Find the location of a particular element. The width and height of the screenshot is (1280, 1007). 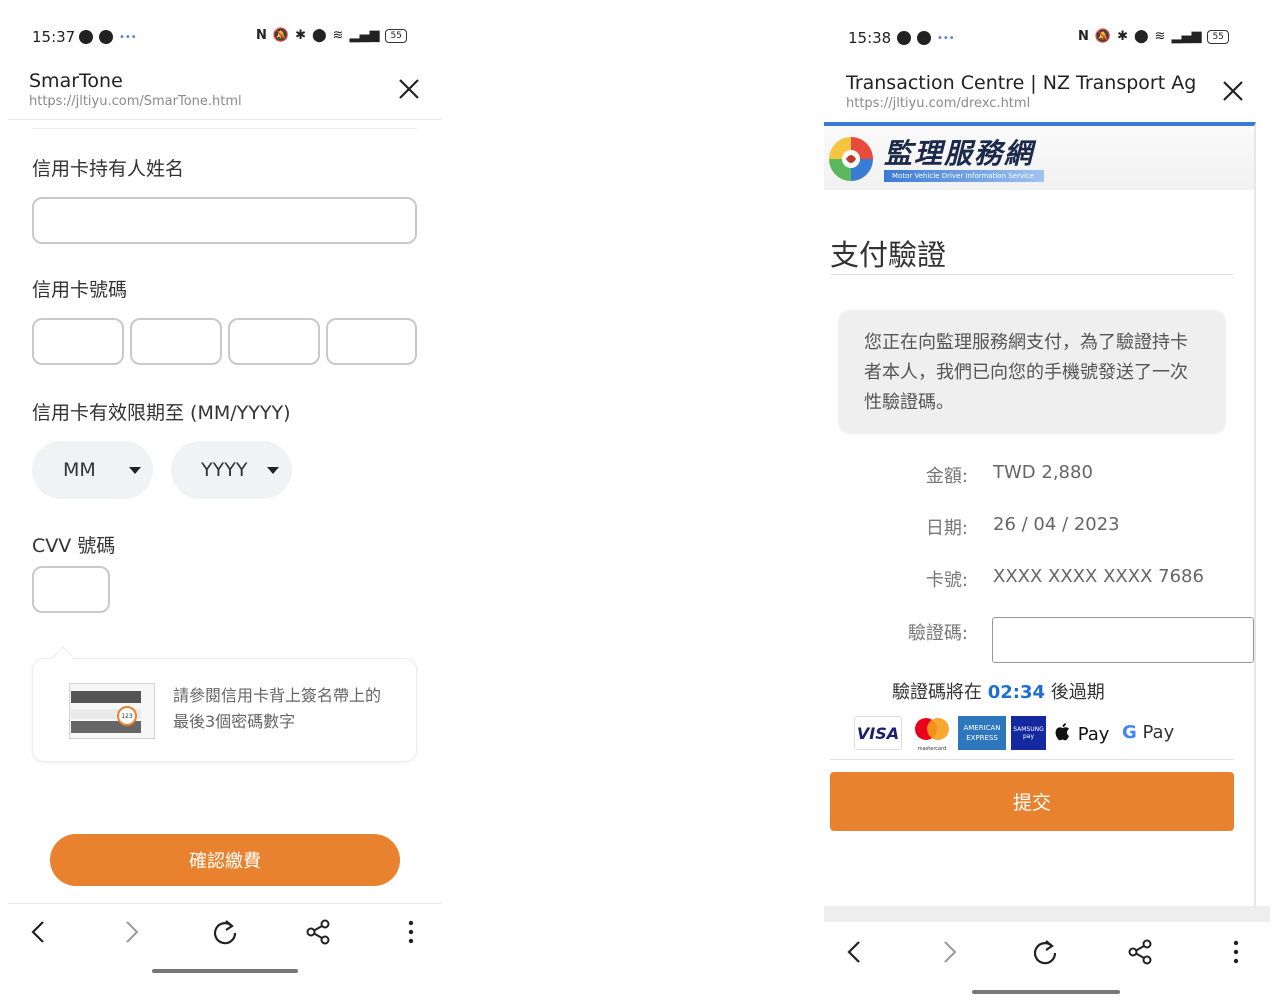

code-expiry-notice: 驗證碼將在 02:34 後過期 is located at coordinates (998, 691).